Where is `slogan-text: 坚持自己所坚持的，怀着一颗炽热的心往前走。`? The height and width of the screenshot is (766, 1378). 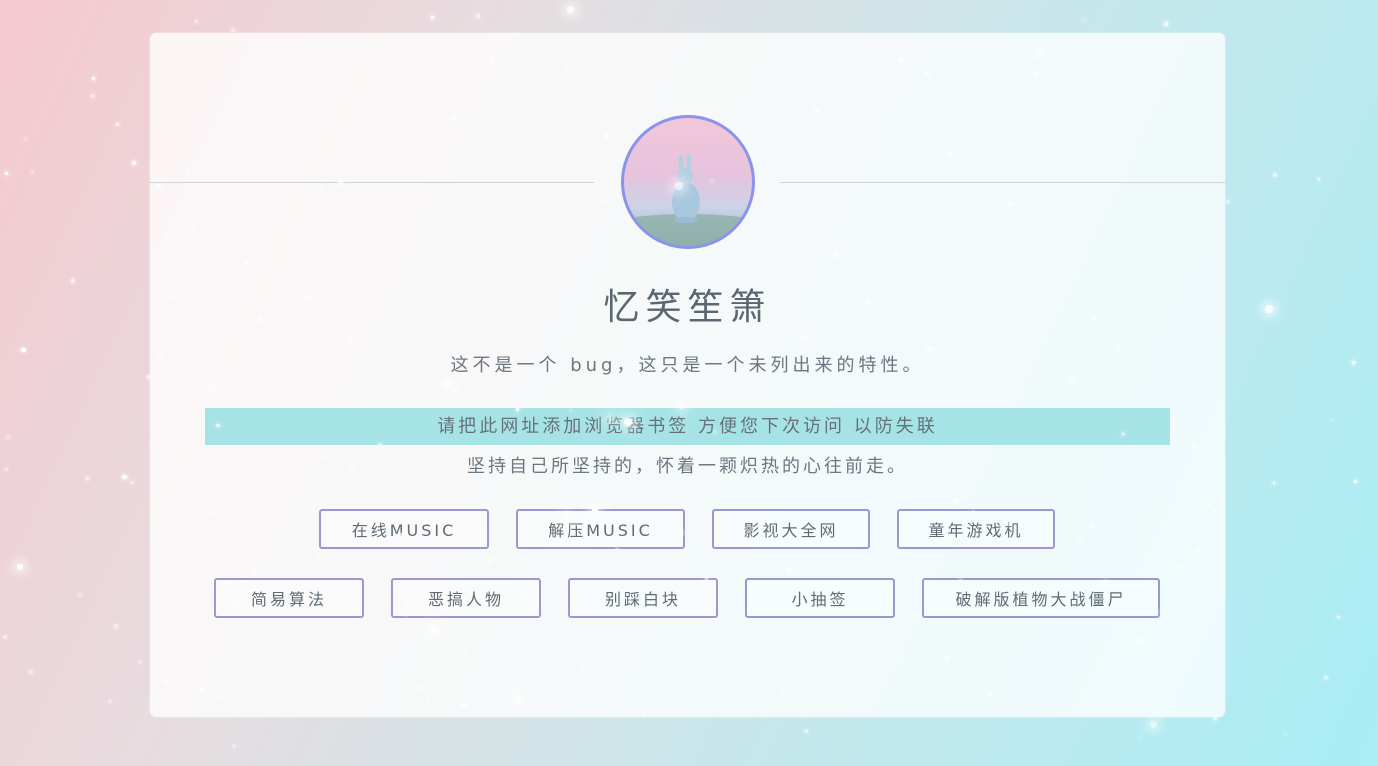
slogan-text: 坚持自己所坚持的，怀着一颗炽热的心往前走。 is located at coordinates (687, 466).